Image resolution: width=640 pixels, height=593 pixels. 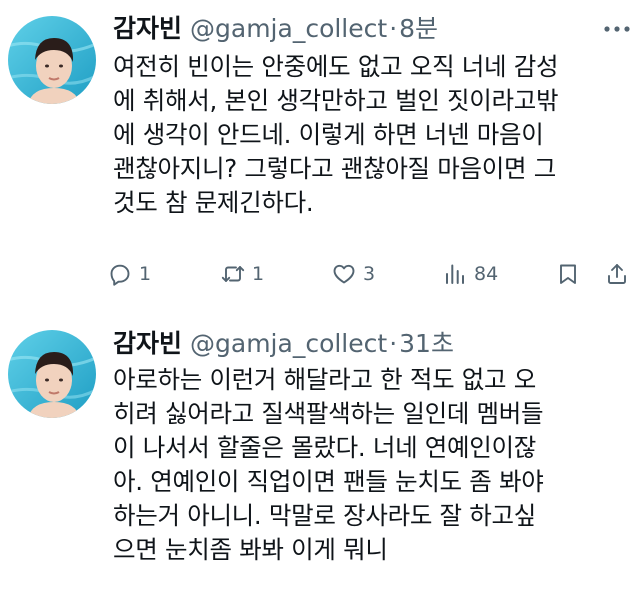 I want to click on retweet-button: 1, so click(x=242, y=274).